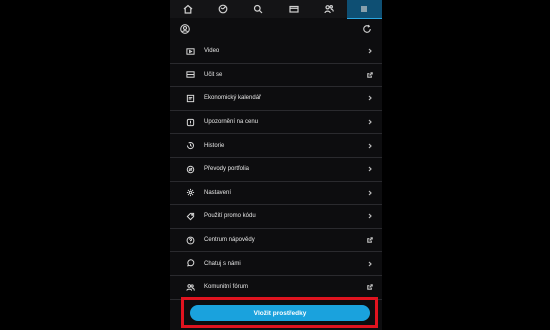  What do you see at coordinates (230, 216) in the screenshot?
I see `menu-item-label: Použití promo kódu` at bounding box center [230, 216].